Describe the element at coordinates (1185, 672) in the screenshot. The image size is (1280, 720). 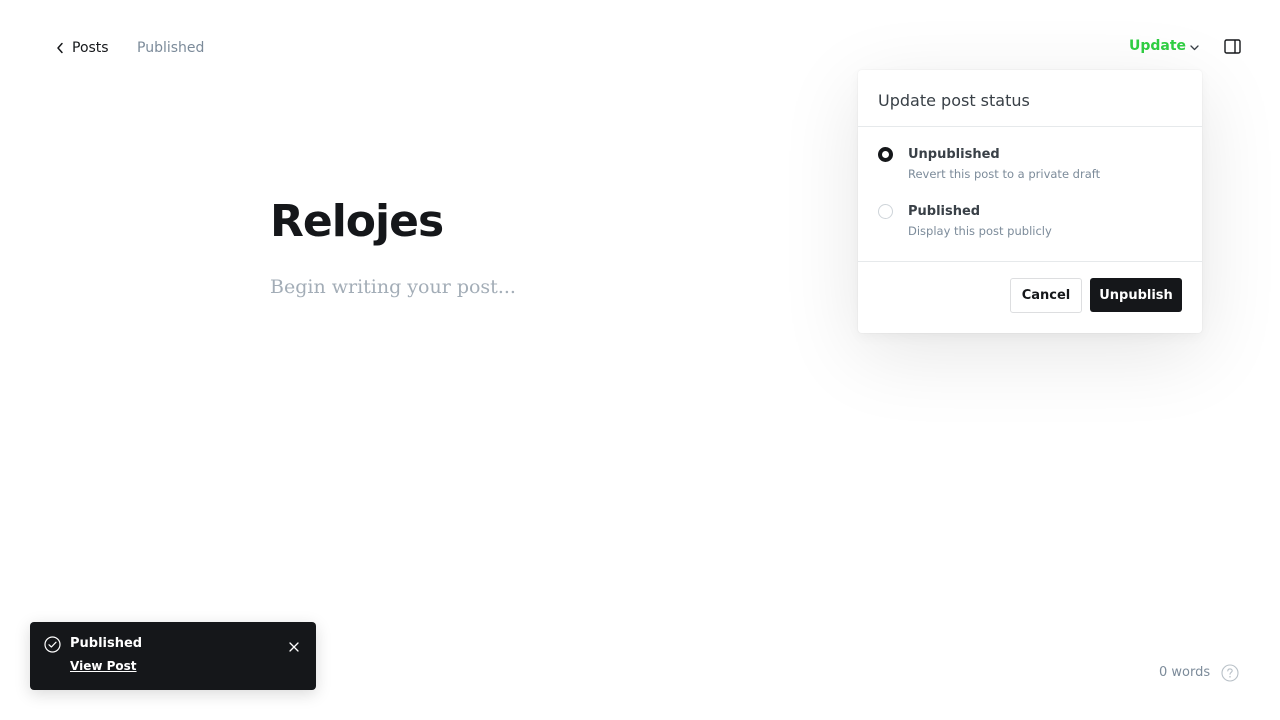
I see `word-count: 0 words` at that location.